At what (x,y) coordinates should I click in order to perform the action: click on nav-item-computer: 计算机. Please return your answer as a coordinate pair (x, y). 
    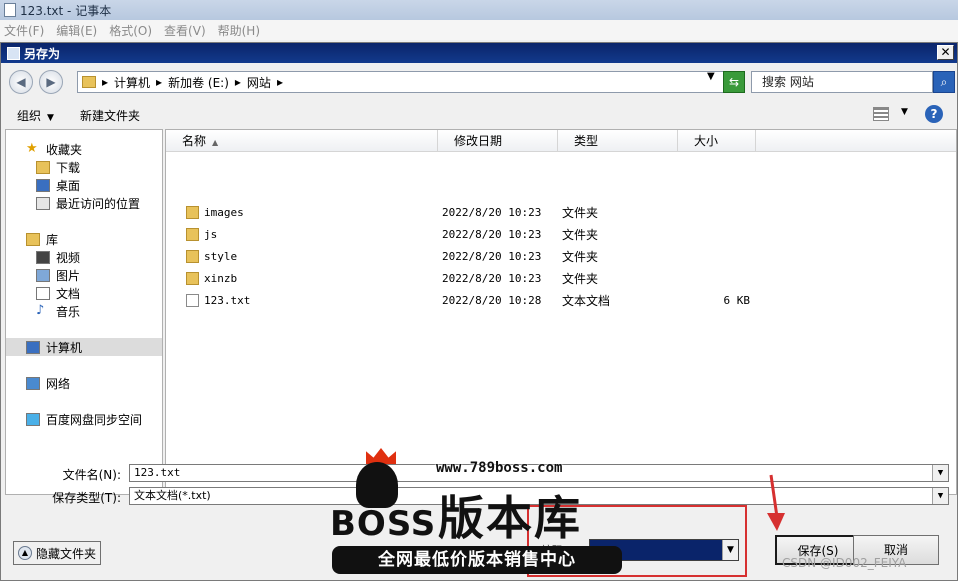
    Looking at the image, I should click on (84, 347).